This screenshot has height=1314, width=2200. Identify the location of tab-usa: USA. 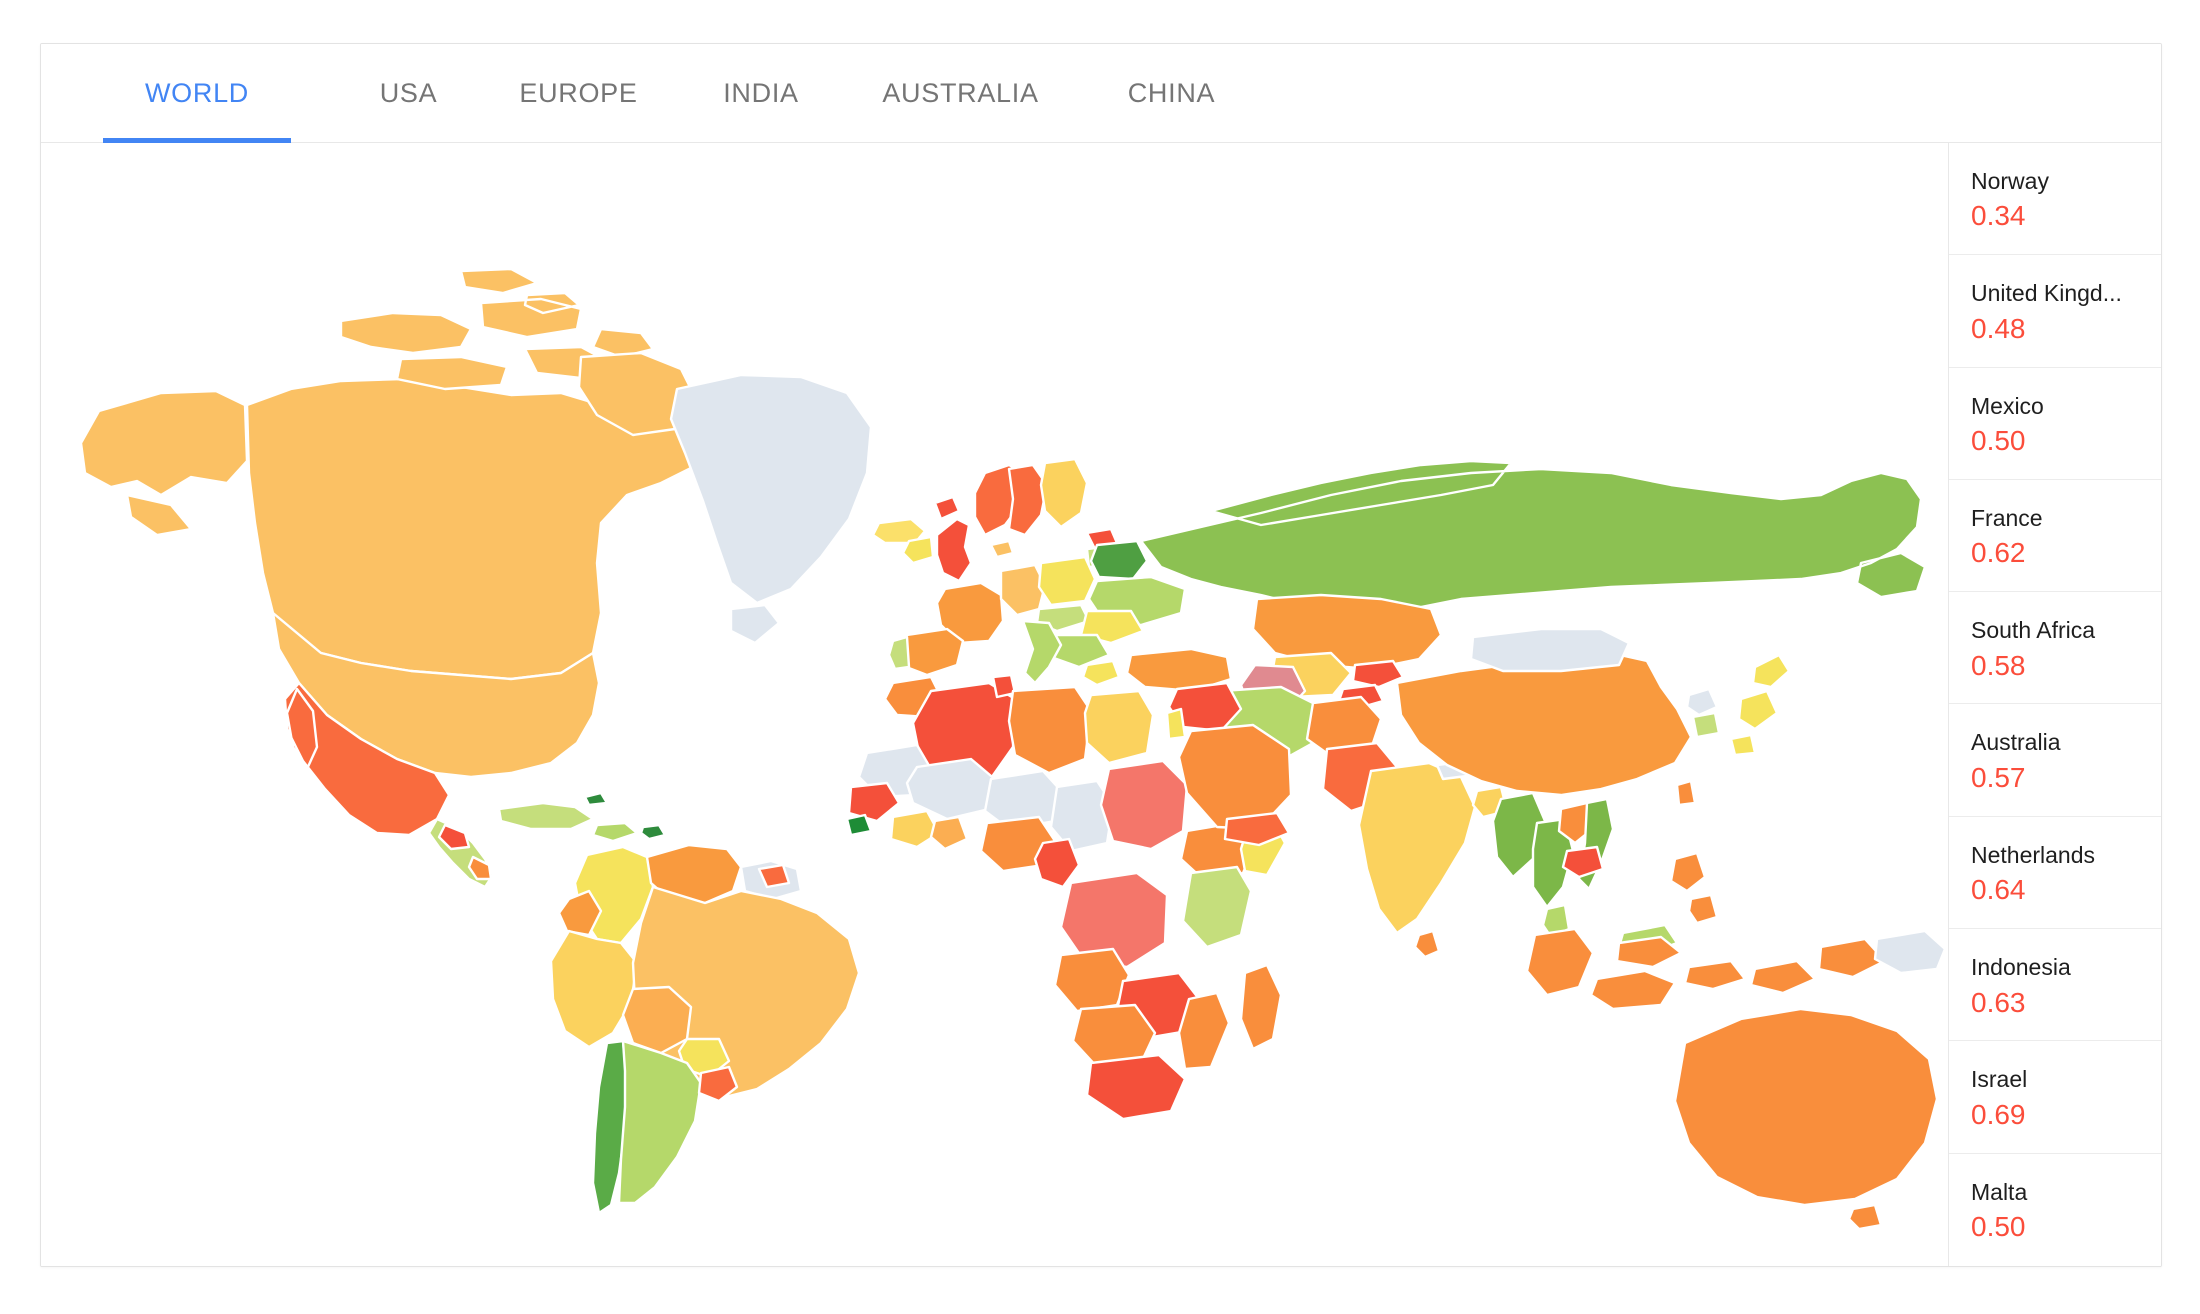
(408, 93).